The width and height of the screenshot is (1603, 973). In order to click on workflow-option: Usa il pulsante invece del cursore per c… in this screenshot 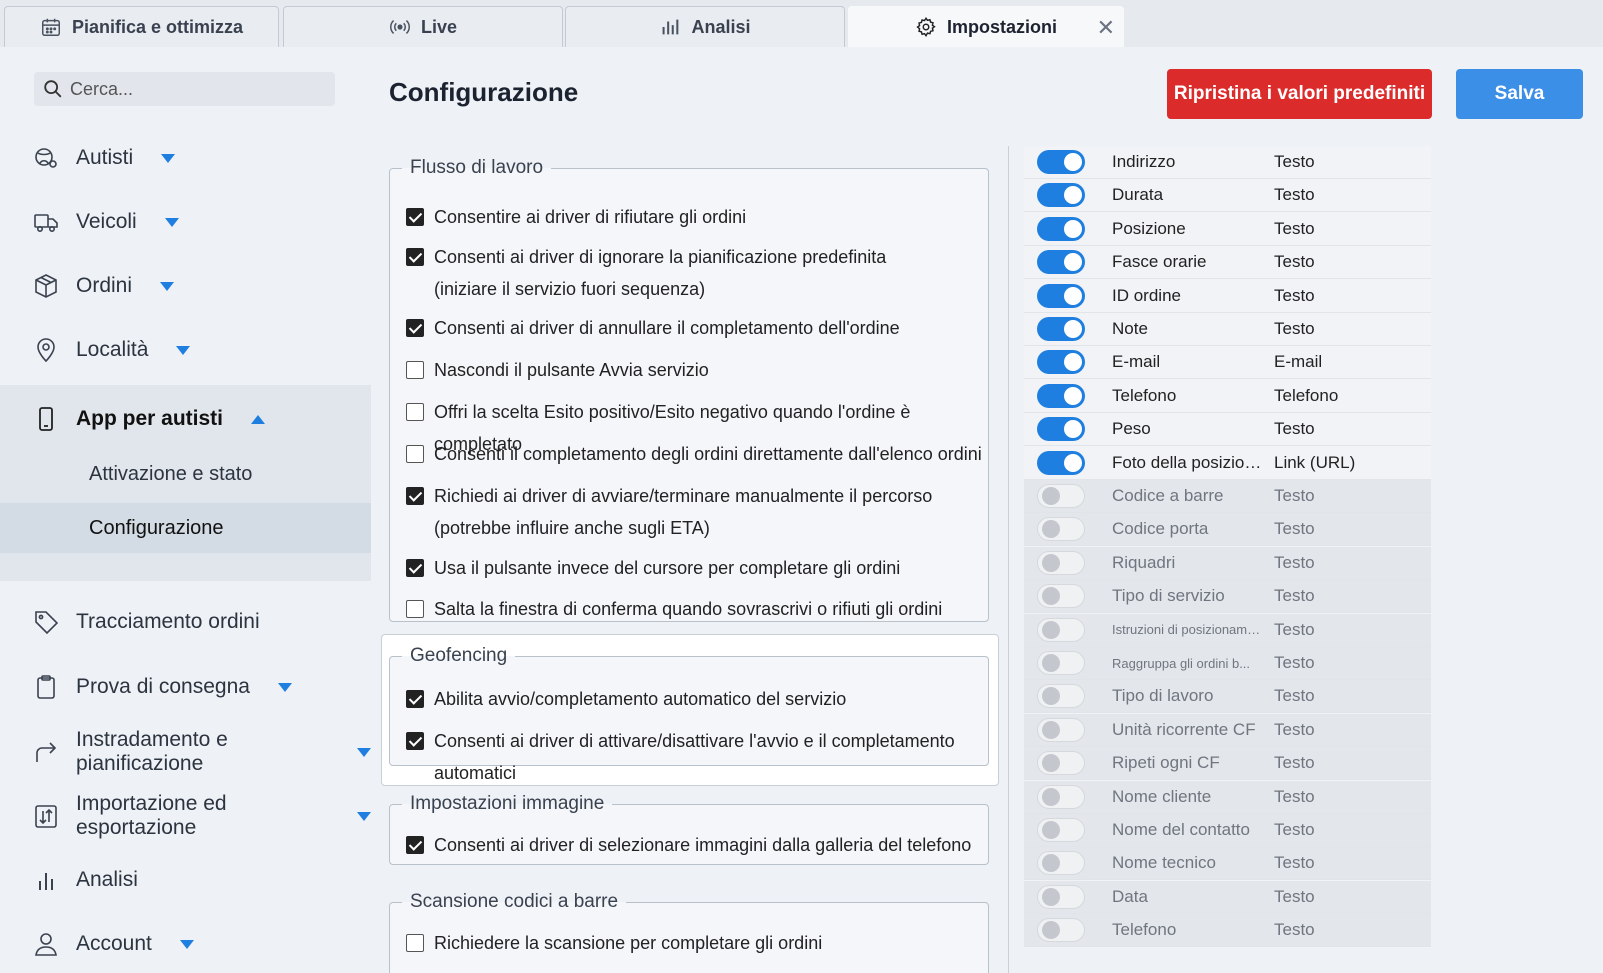, I will do `click(653, 568)`.